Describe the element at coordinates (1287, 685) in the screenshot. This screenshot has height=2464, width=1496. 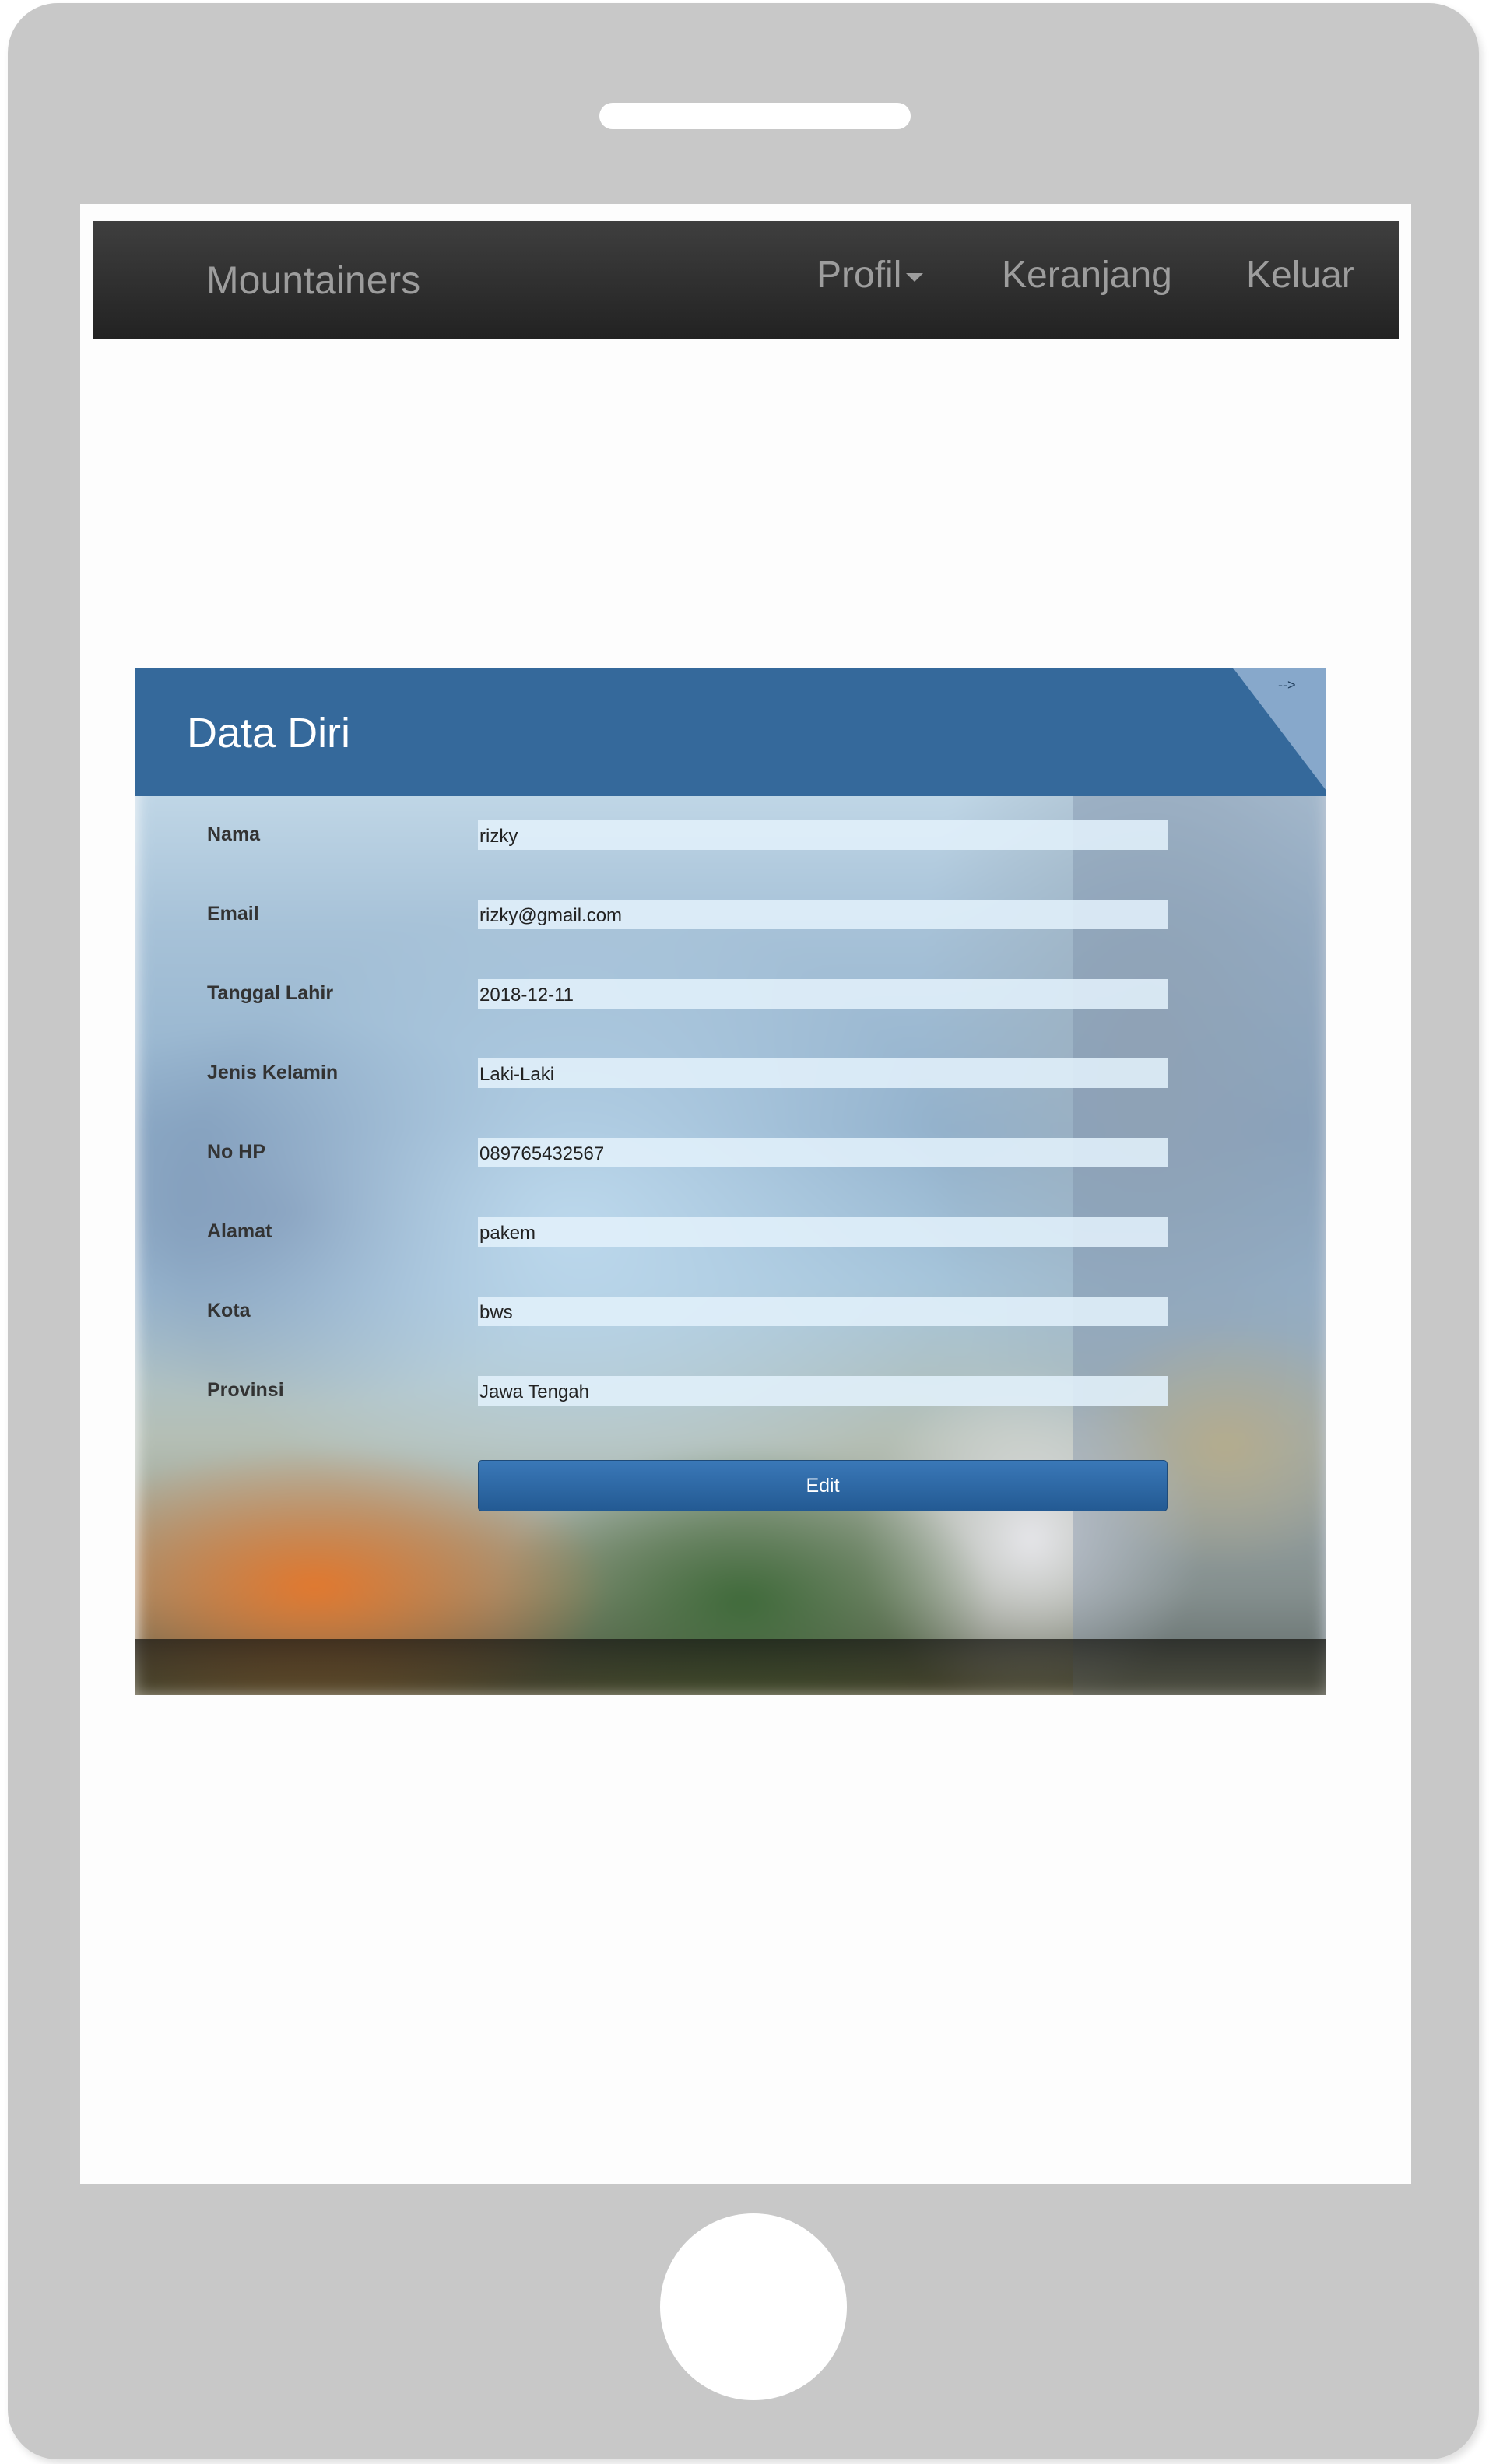
I see `corner-note: -->` at that location.